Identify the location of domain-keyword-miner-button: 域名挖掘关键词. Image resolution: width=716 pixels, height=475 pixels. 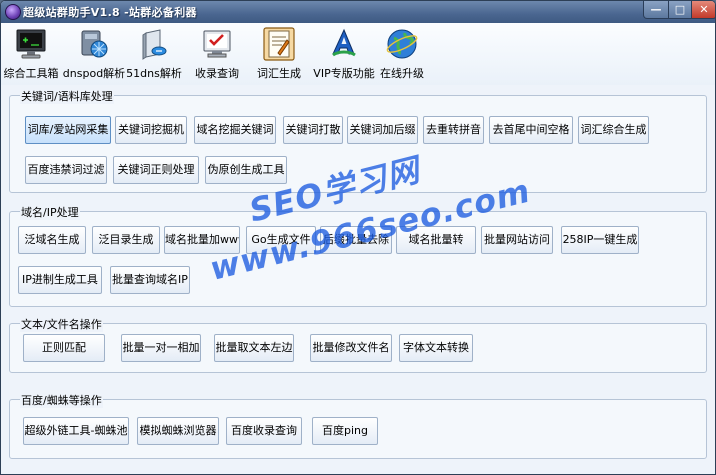
(235, 130).